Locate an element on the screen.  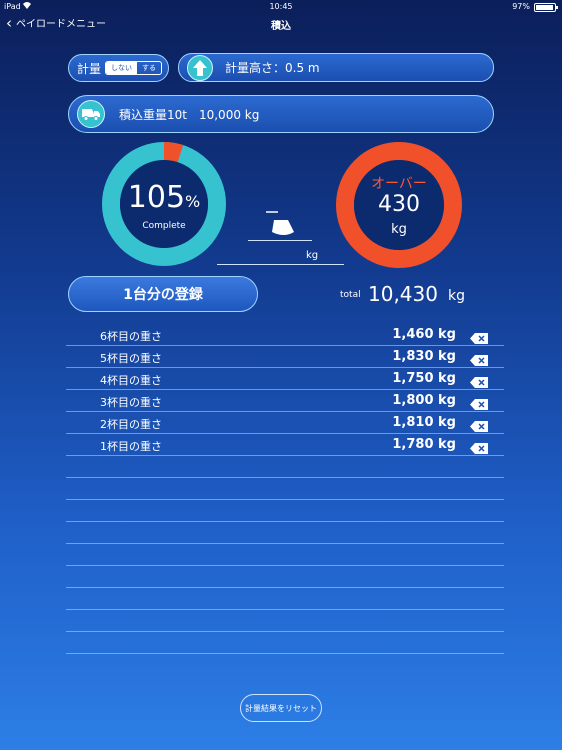
weigh-height-button: 計量高さ：0.5 m is located at coordinates (336, 67).